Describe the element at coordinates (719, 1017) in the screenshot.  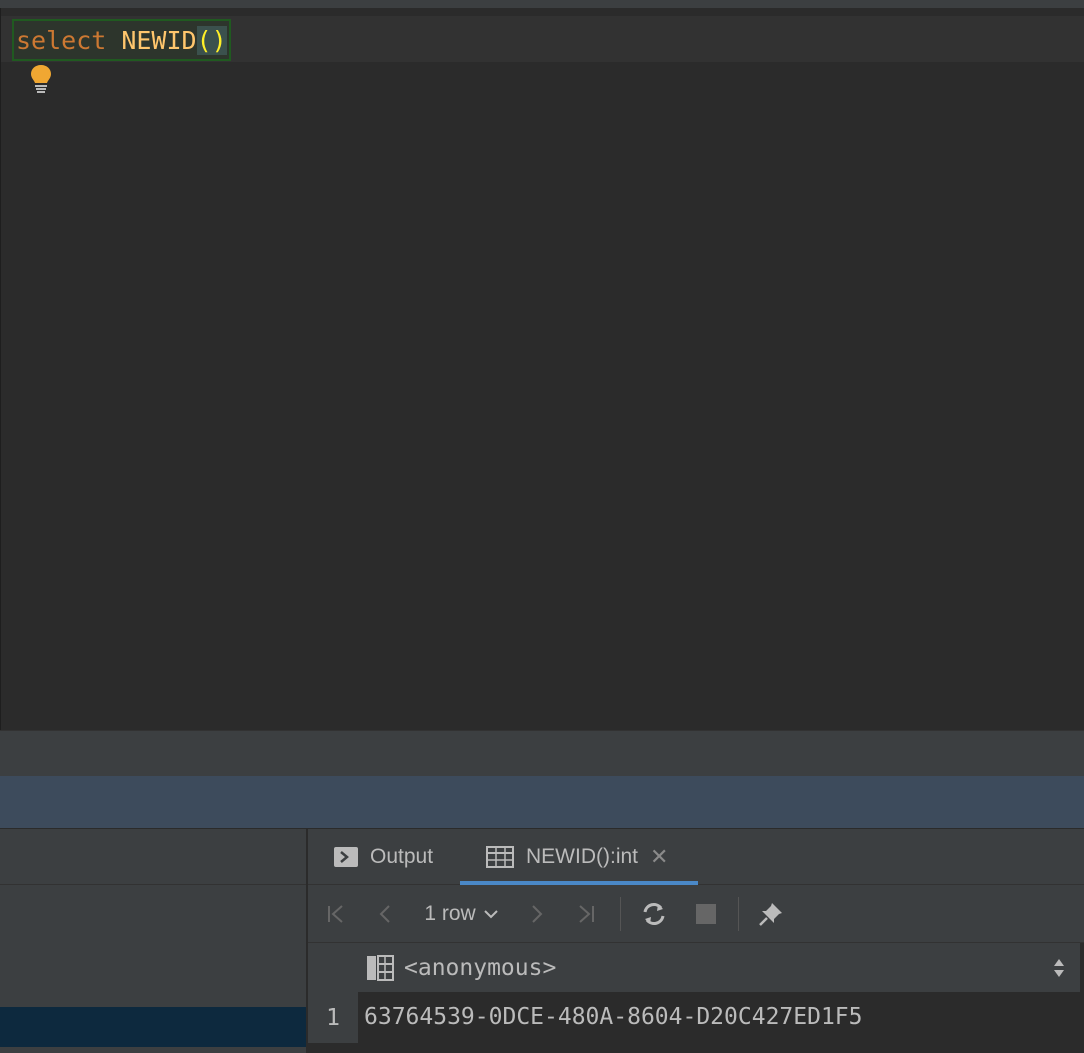
I see `result-cell: 63764539-0DCE-480A-8604-D20C427ED1F5` at that location.